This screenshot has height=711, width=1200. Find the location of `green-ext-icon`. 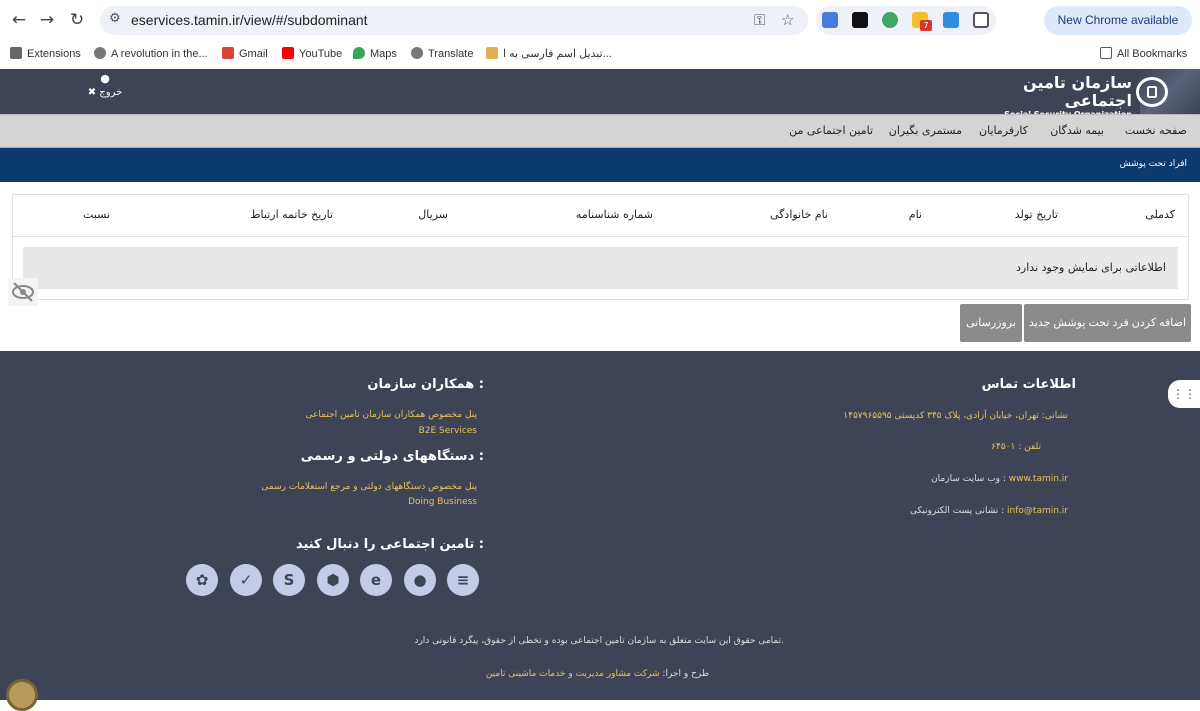

green-ext-icon is located at coordinates (890, 20).